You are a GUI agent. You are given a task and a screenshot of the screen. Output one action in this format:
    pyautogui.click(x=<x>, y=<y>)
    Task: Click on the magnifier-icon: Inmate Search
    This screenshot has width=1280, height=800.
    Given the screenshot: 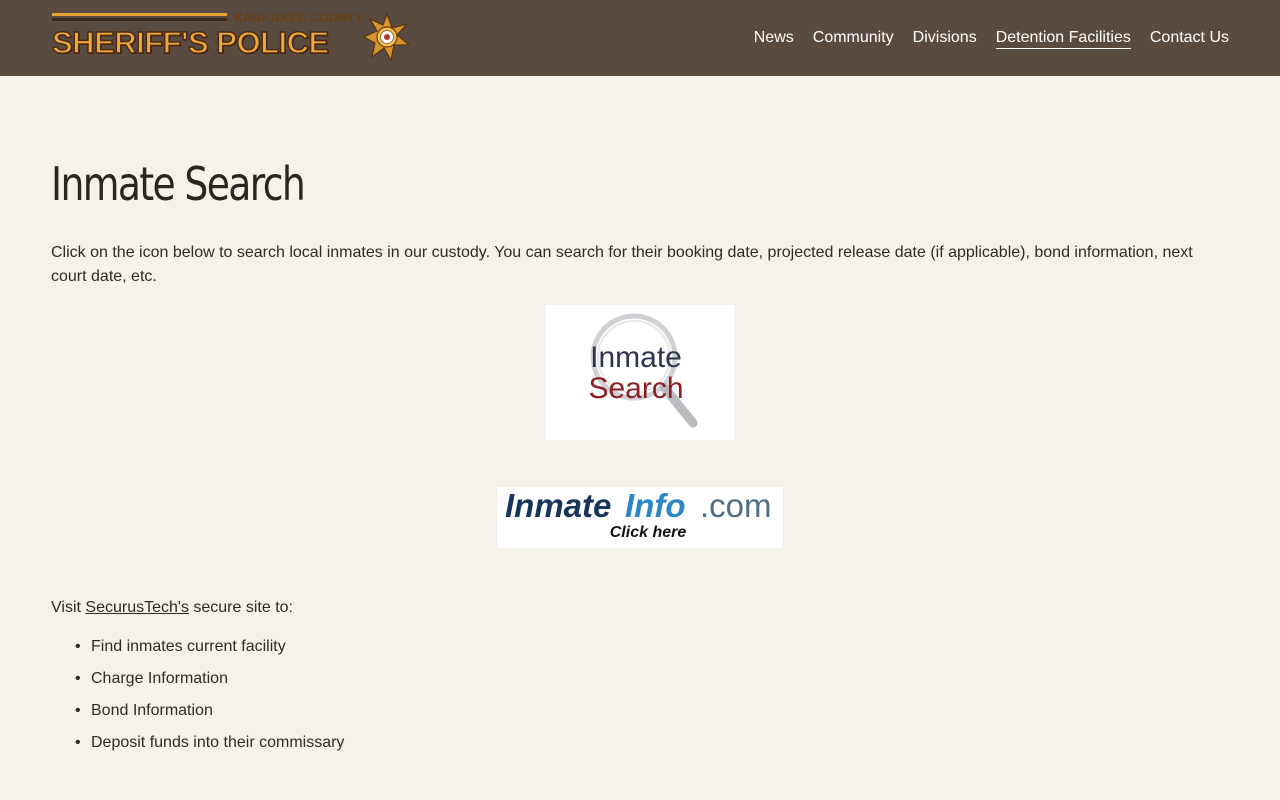 What is the action you would take?
    pyautogui.click(x=643, y=370)
    